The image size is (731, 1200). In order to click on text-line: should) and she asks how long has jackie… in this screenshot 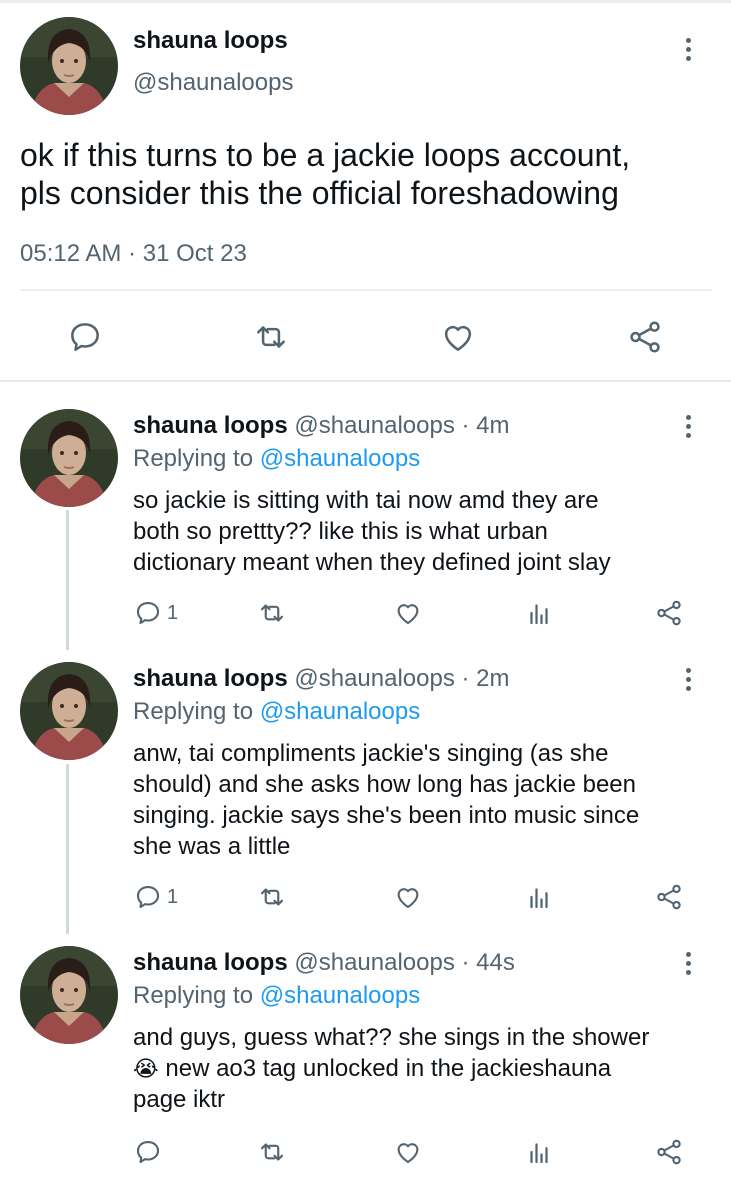, I will do `click(384, 784)`.